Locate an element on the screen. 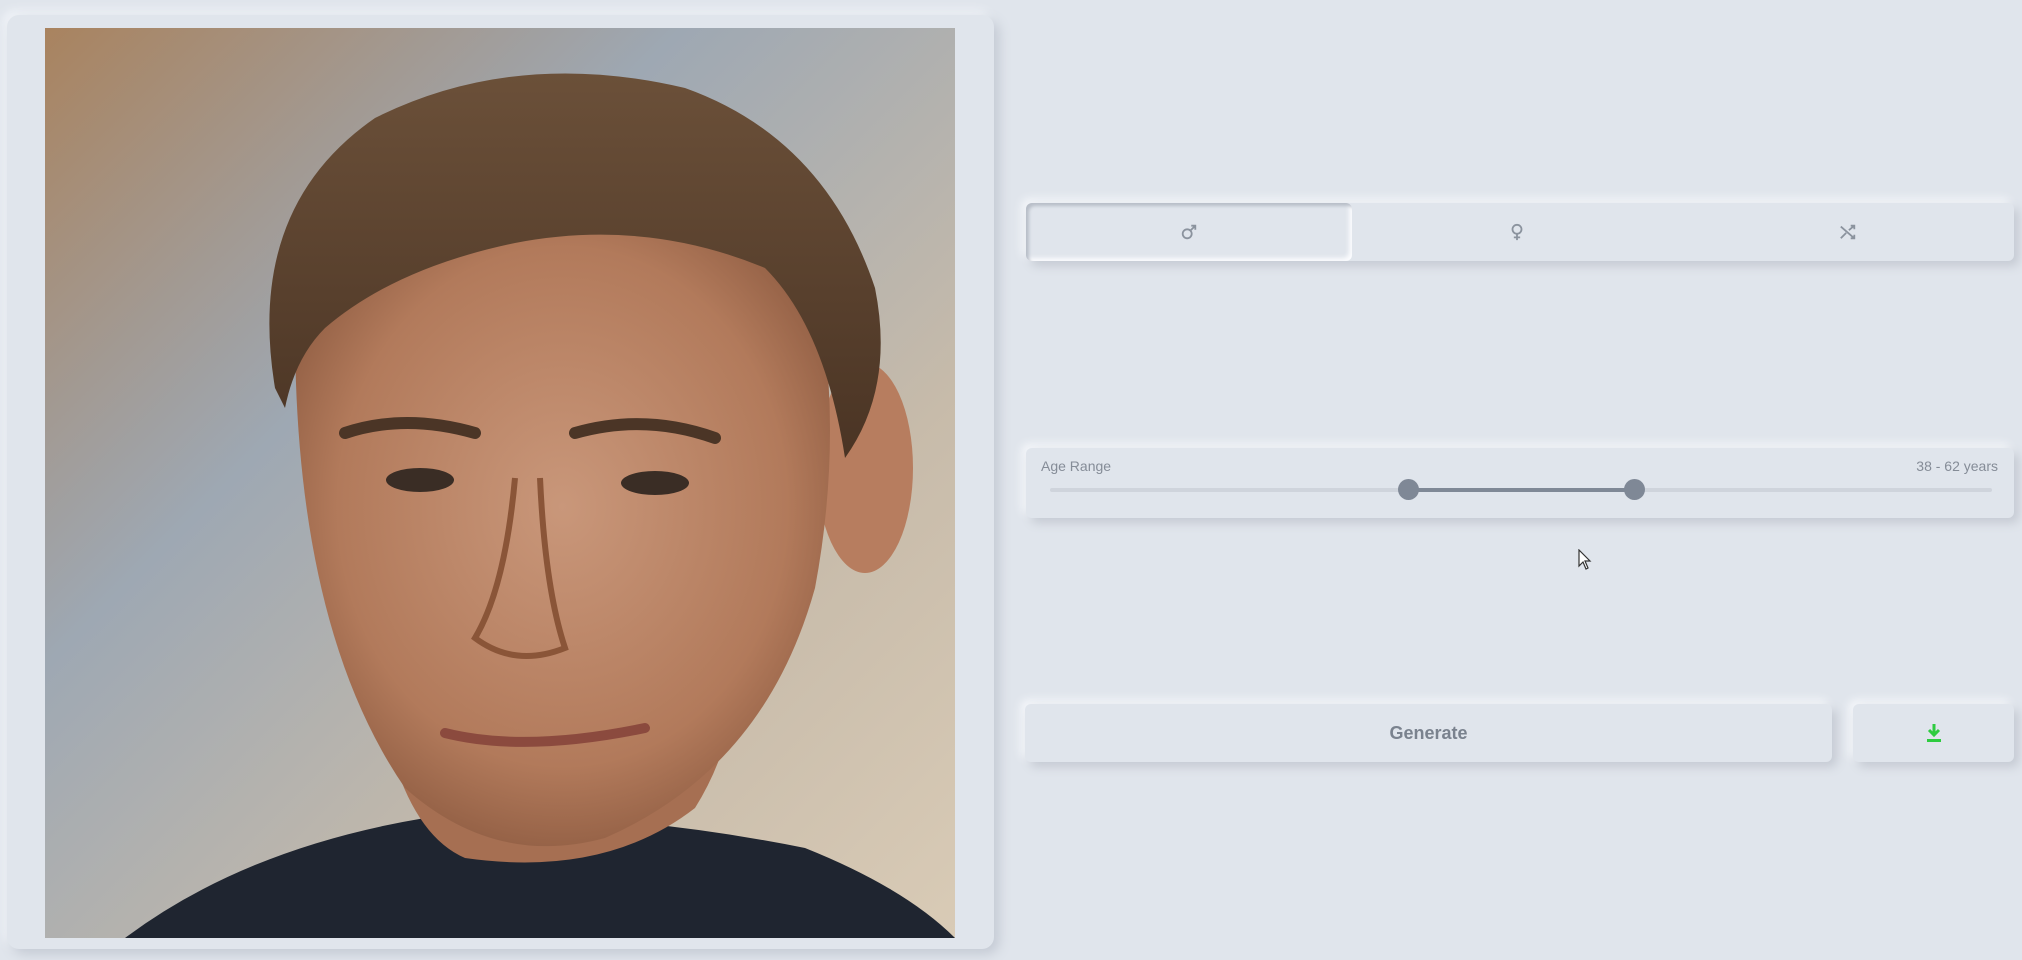 The height and width of the screenshot is (960, 2022). gender-selector is located at coordinates (1520, 232).